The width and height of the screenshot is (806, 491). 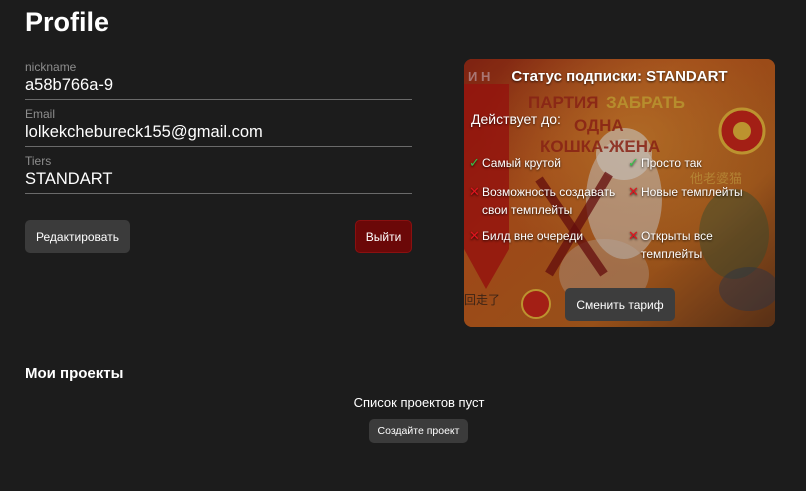 I want to click on edit-profile-button: Редактировать, so click(x=77, y=236).